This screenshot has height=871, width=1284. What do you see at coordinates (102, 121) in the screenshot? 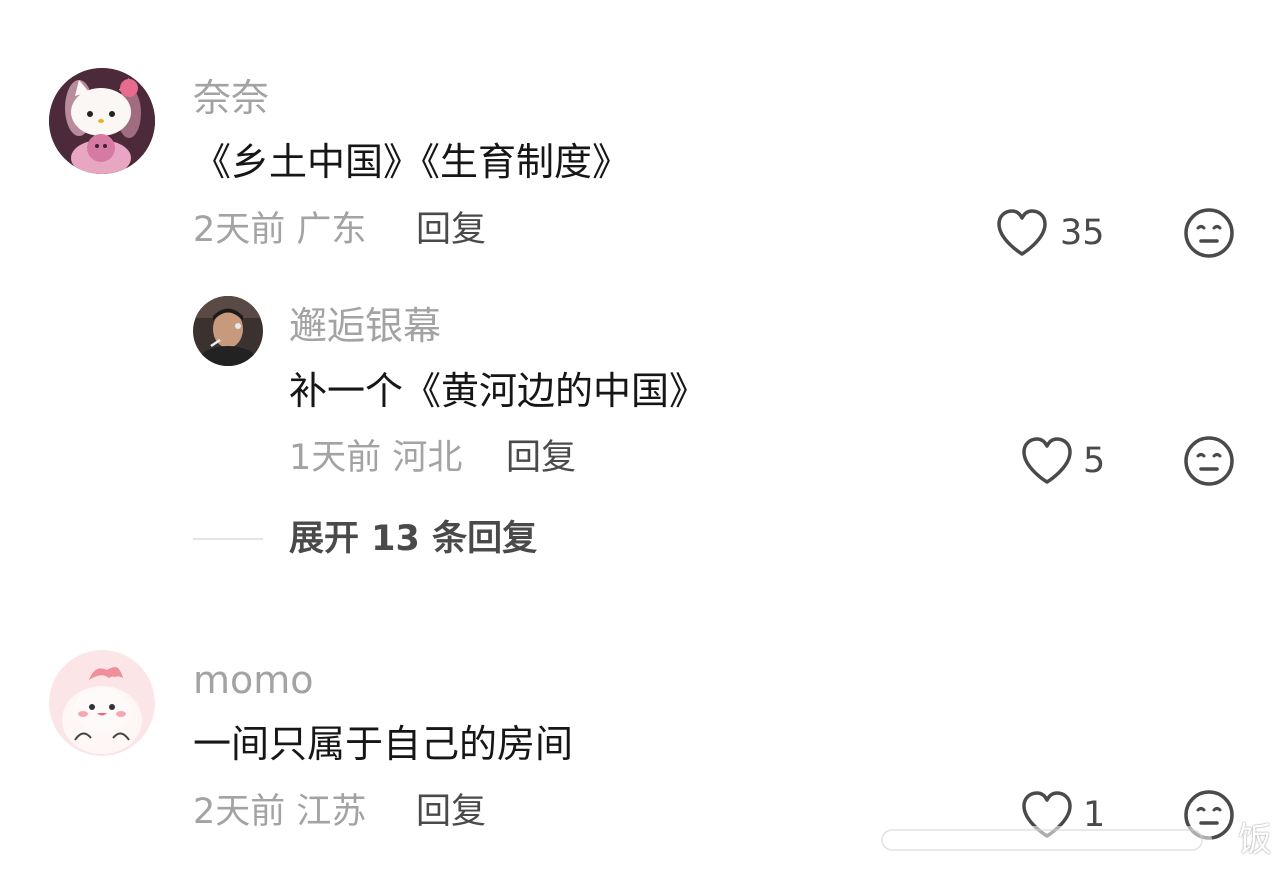
I see `avatar-nainai` at bounding box center [102, 121].